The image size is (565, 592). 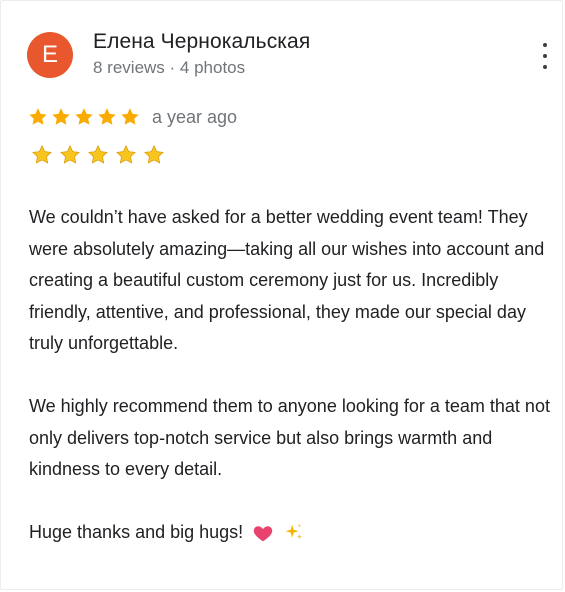 What do you see at coordinates (545, 56) in the screenshot?
I see `more-vert-icon` at bounding box center [545, 56].